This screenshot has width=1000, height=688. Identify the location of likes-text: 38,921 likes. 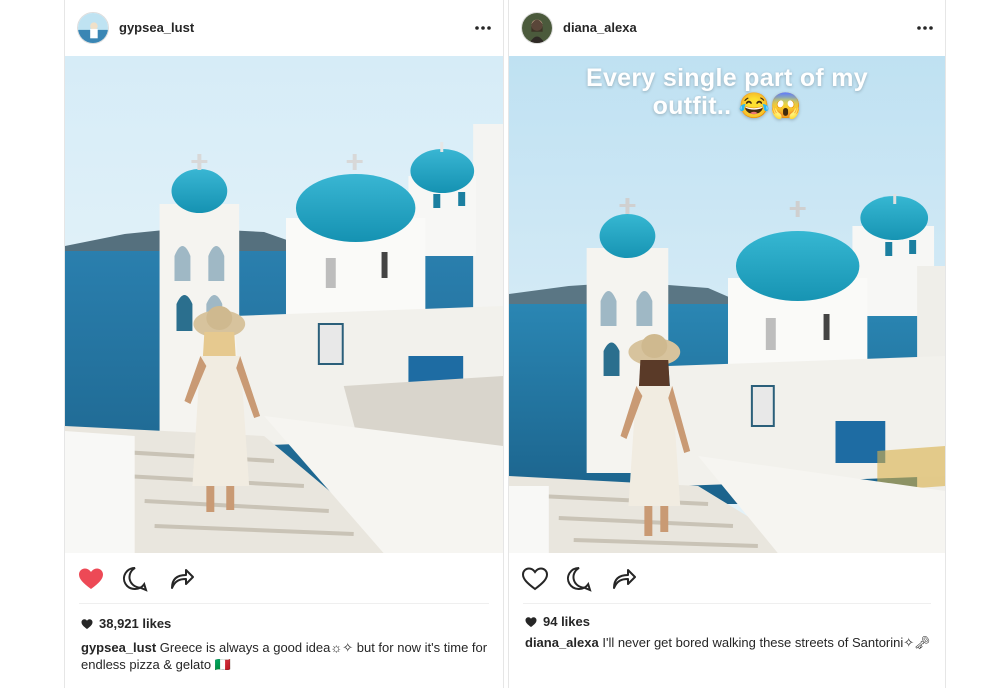
(135, 623).